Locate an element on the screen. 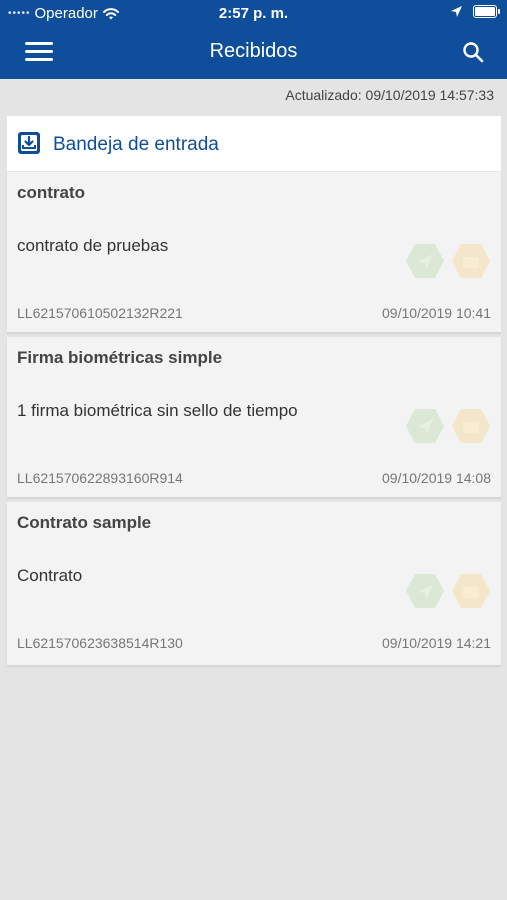 Image resolution: width=507 pixels, height=900 pixels. inbox-header: Bandeja de entrada is located at coordinates (254, 143).